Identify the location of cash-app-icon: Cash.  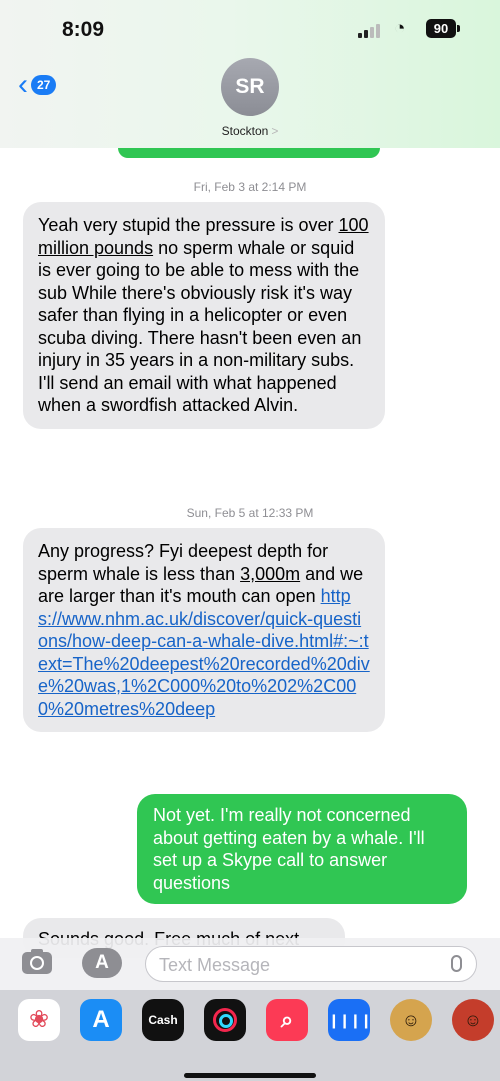
(163, 1020).